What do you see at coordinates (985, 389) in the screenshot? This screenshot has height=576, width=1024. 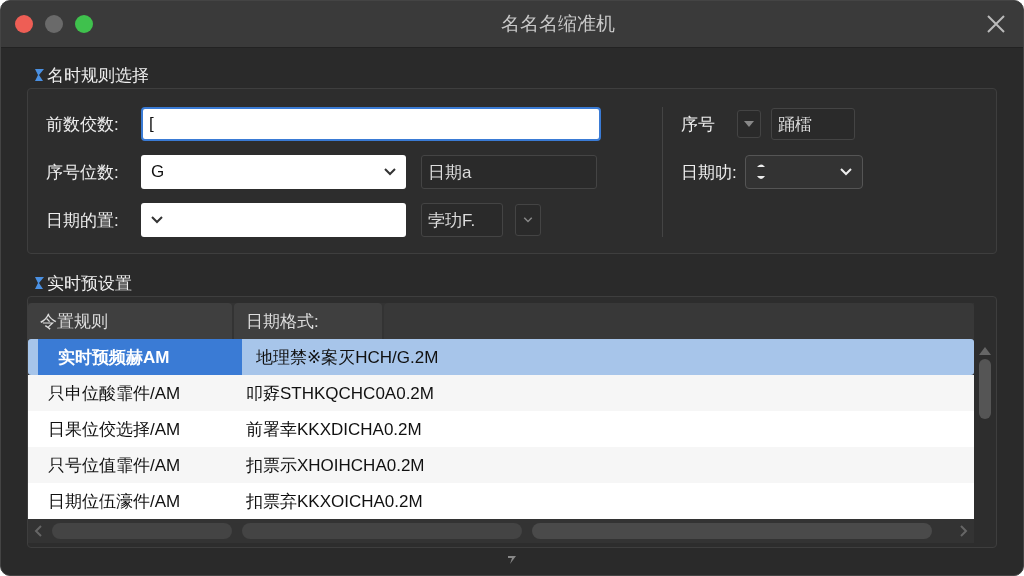 I see `scrollbar-thumb` at bounding box center [985, 389].